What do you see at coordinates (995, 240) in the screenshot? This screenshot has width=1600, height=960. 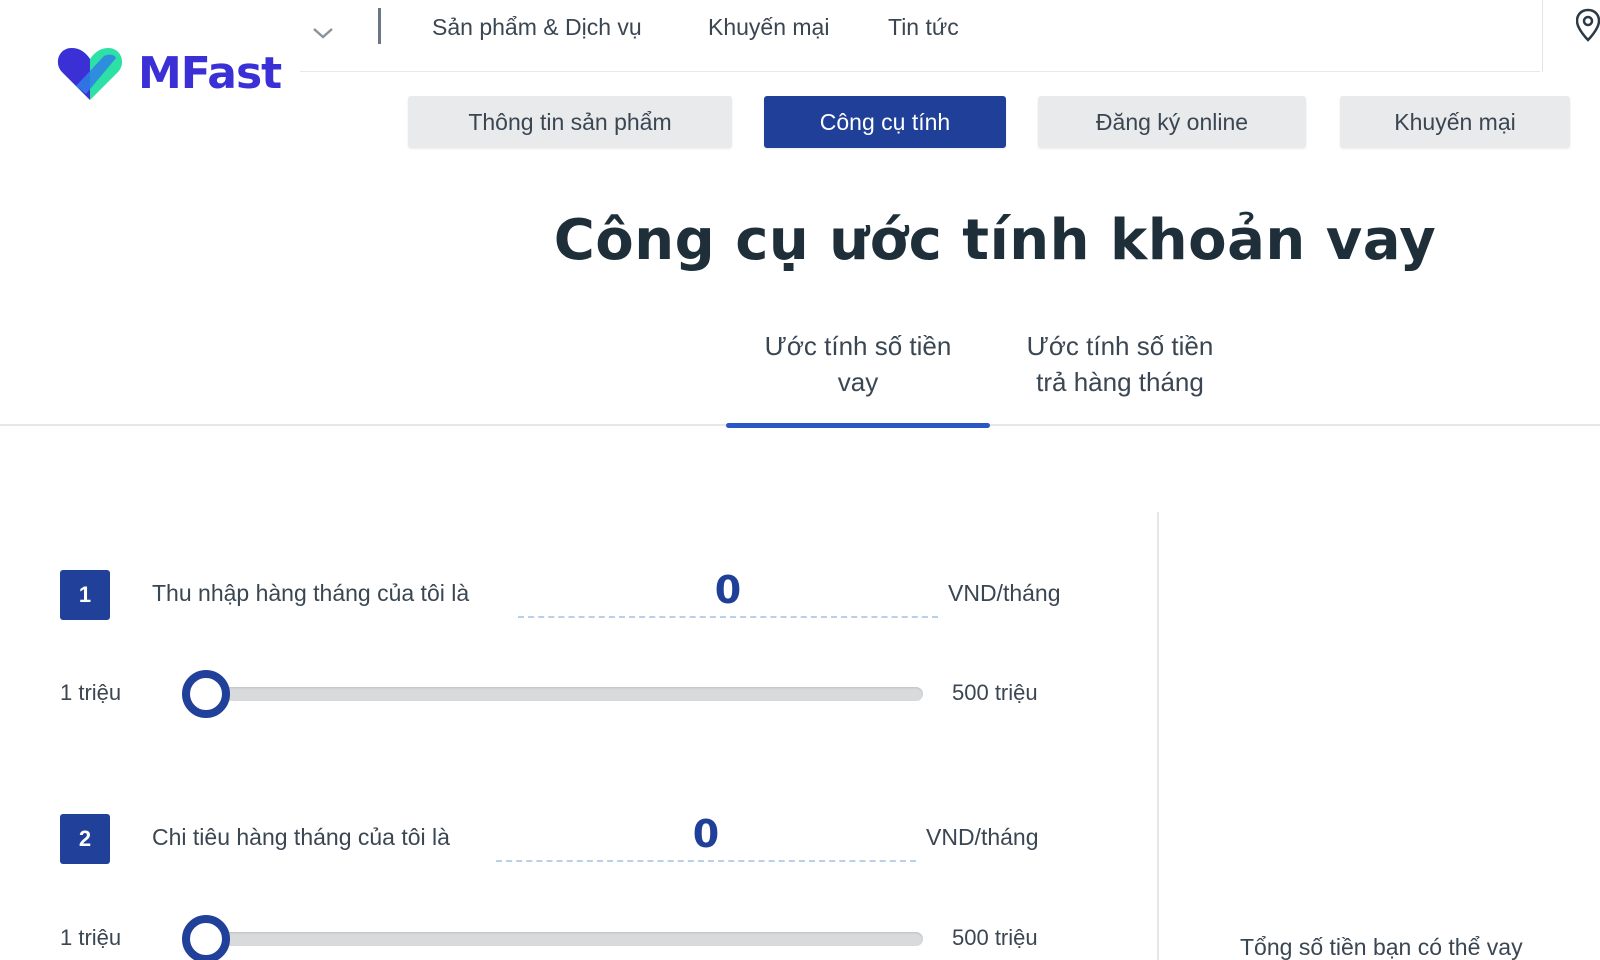 I see `page-title: Công cụ ước tính khoản vay` at bounding box center [995, 240].